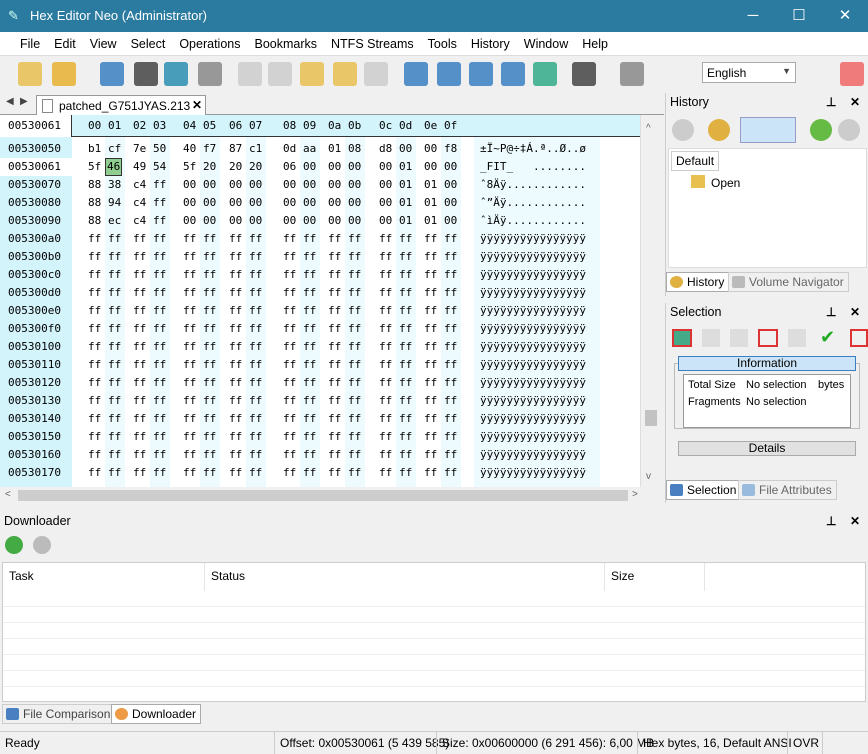 The image size is (868, 754). I want to click on add-download-icon, so click(14, 545).